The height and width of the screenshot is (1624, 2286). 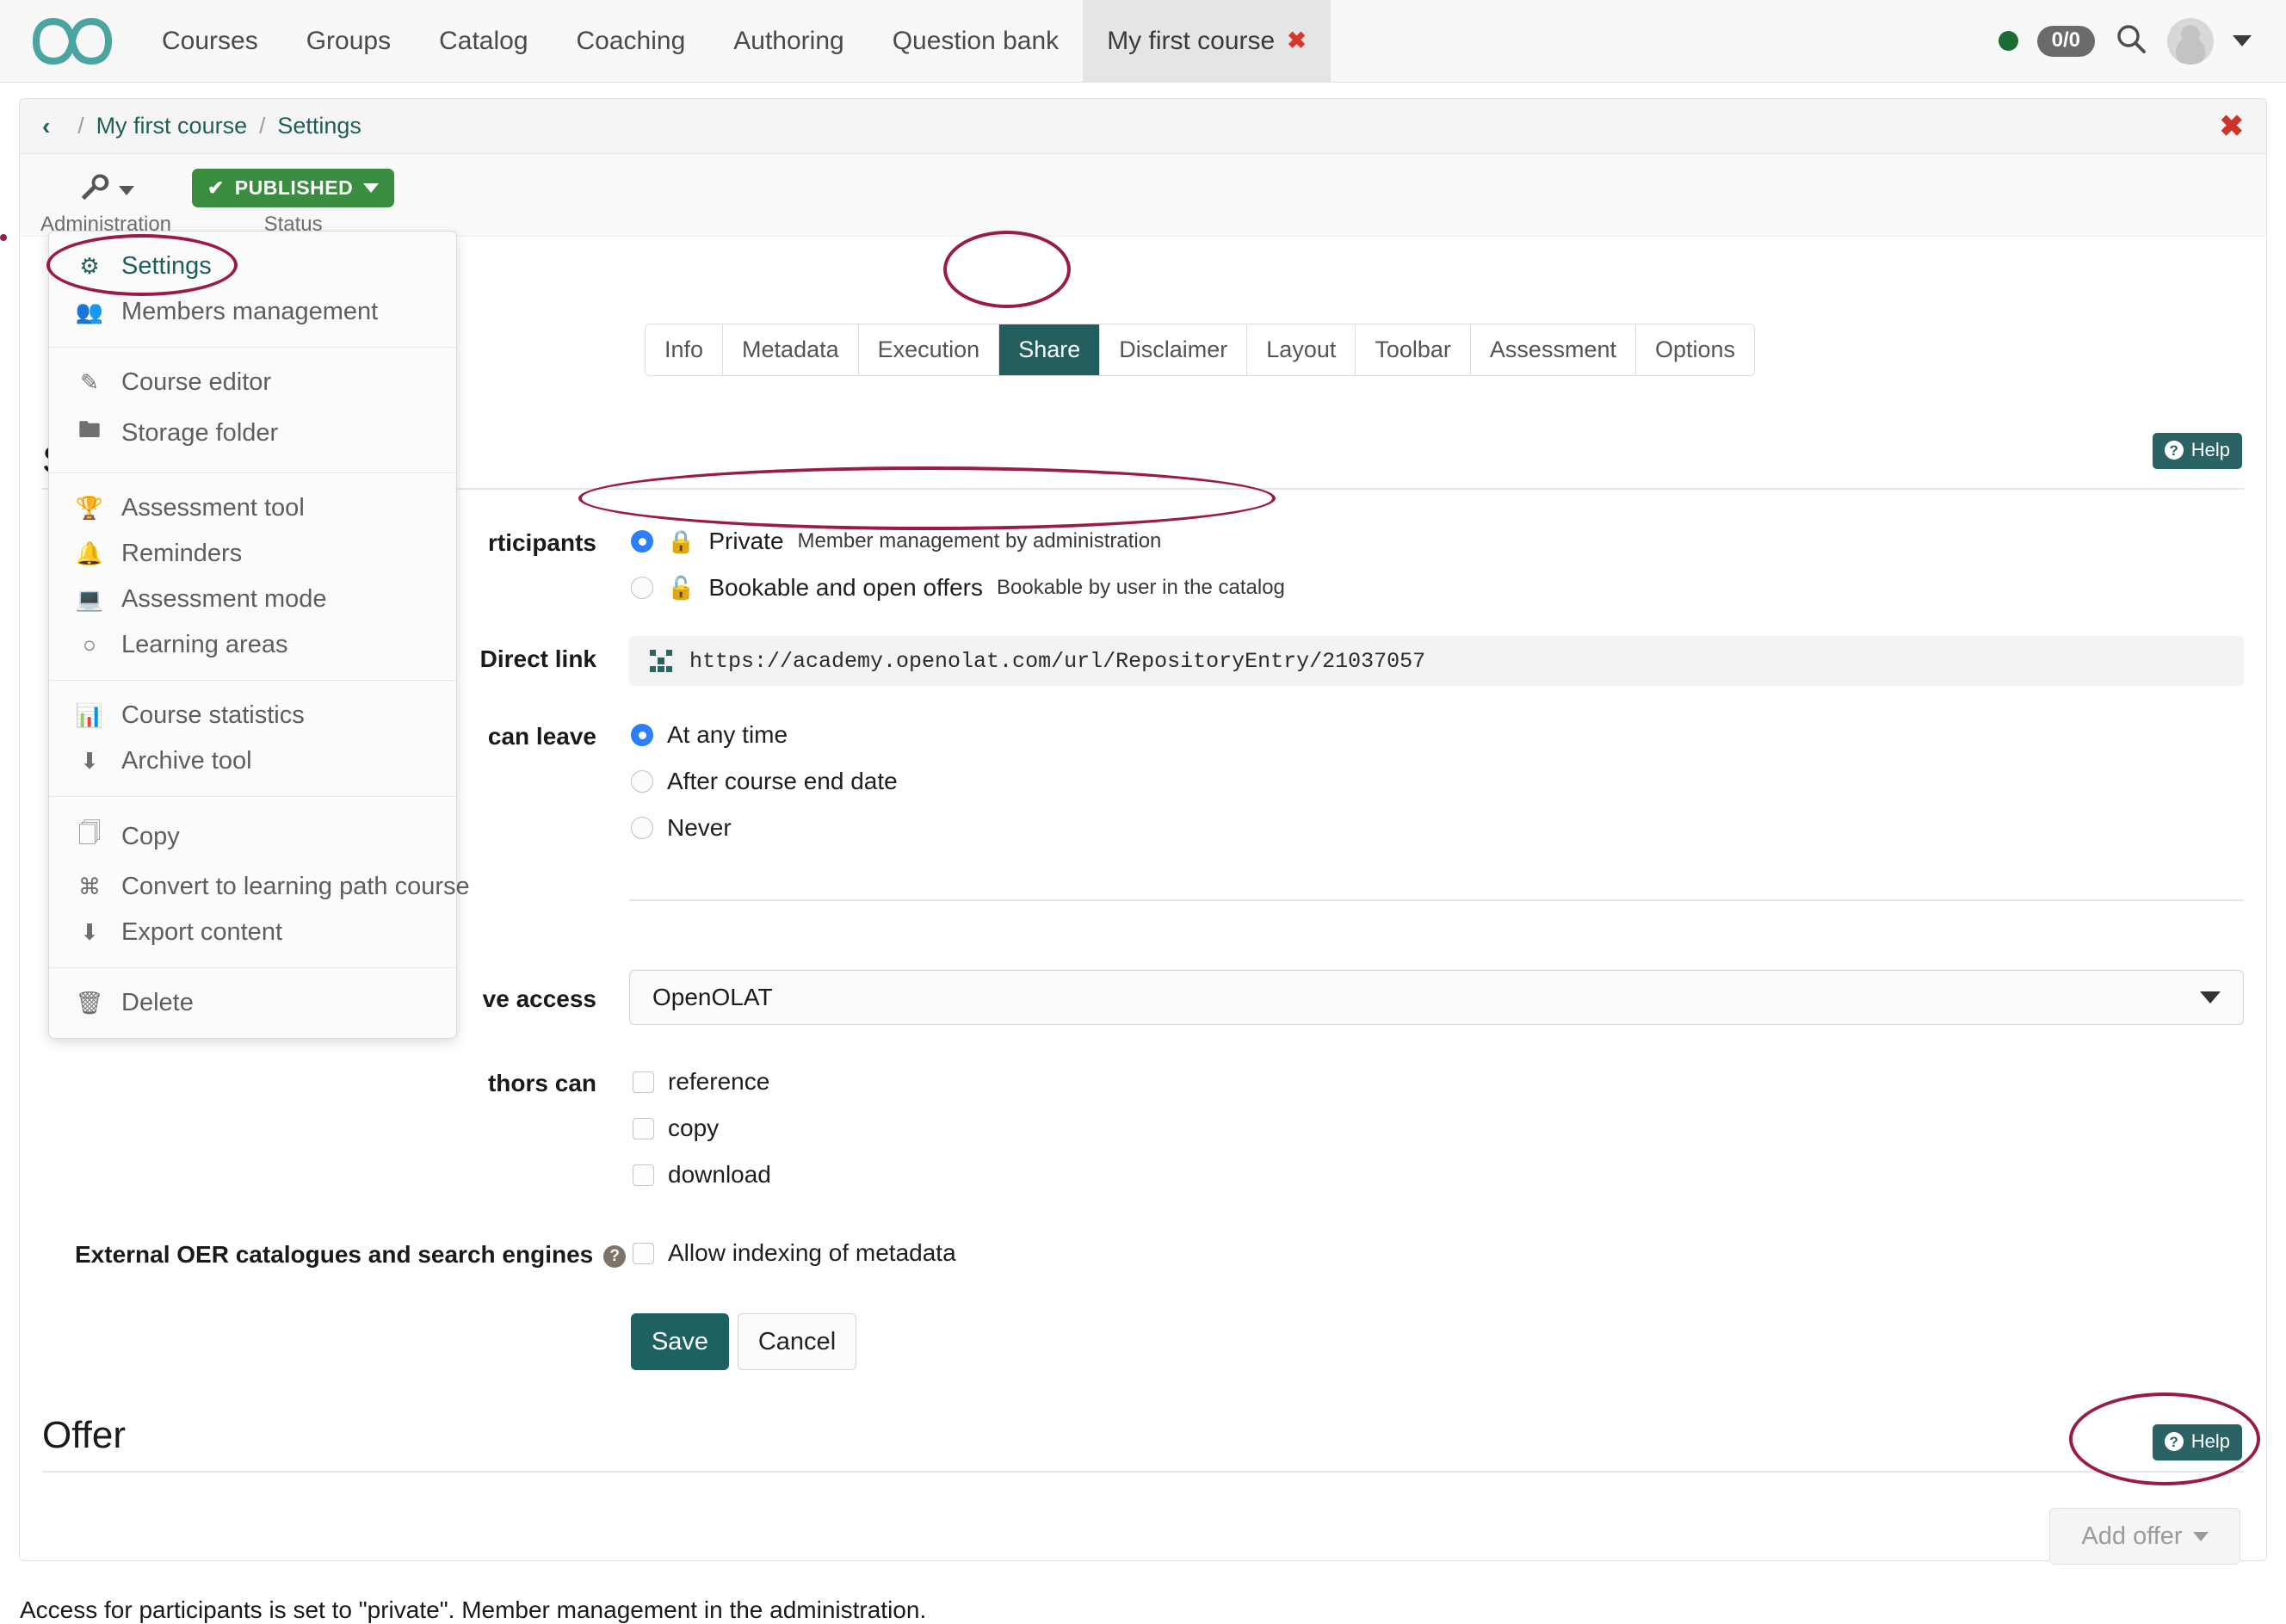 What do you see at coordinates (3, 237) in the screenshot?
I see `spacer` at bounding box center [3, 237].